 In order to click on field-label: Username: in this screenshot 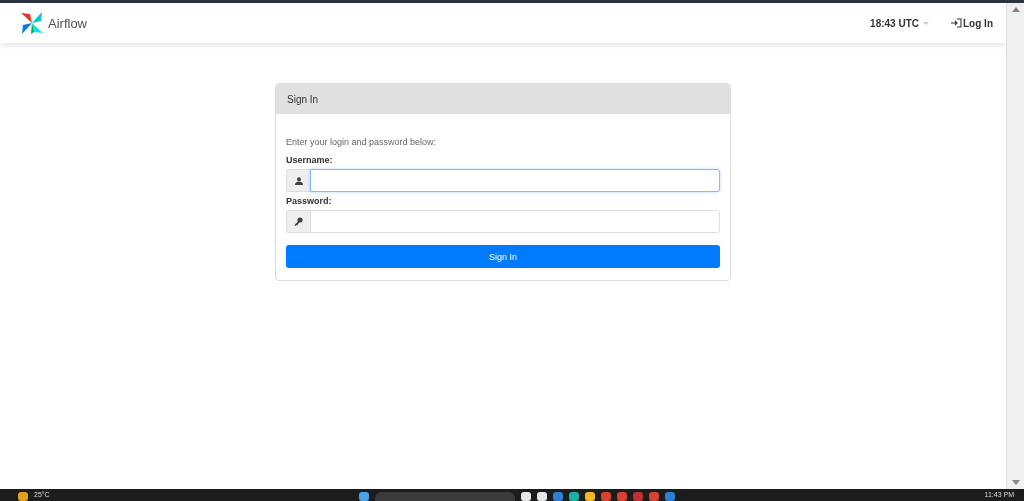, I will do `click(310, 160)`.